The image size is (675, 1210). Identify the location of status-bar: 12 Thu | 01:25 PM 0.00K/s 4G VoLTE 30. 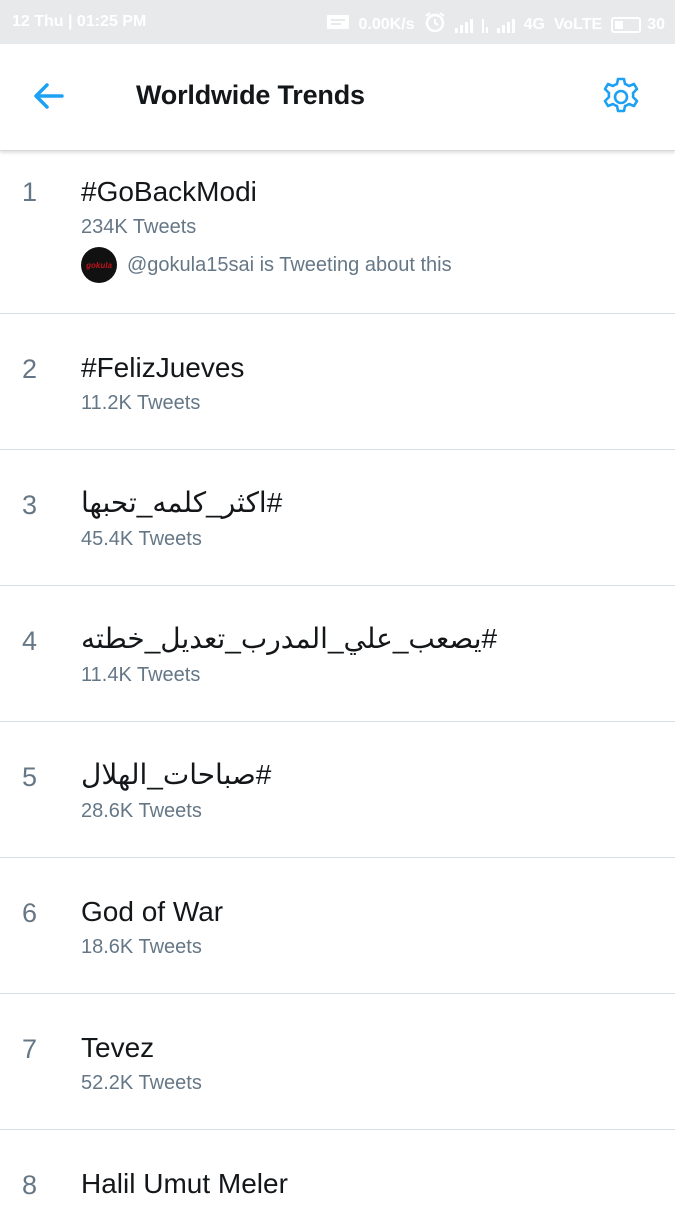
(337, 22).